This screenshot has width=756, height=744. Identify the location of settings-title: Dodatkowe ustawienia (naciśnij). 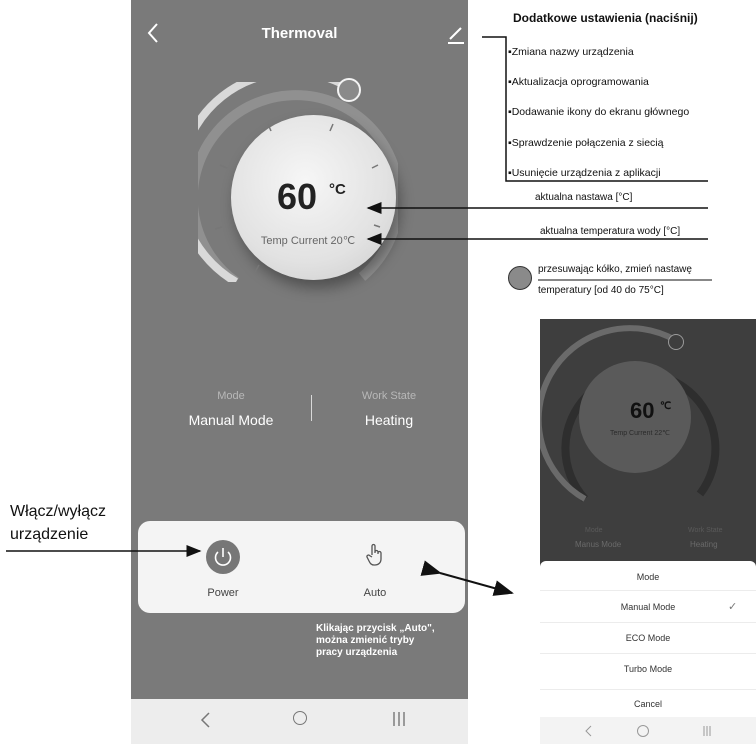
(605, 18).